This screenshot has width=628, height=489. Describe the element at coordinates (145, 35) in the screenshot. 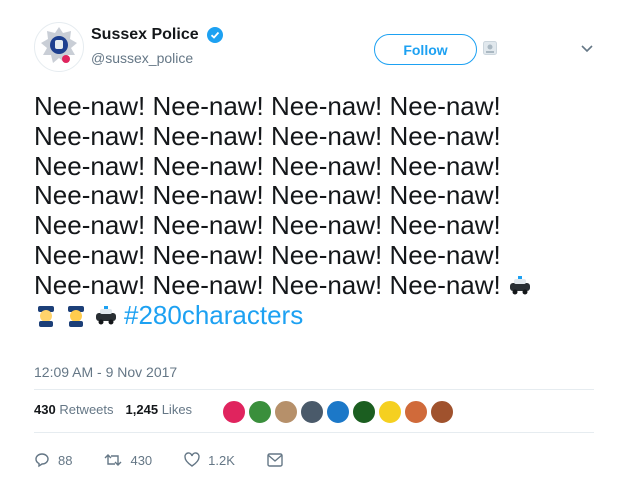

I see `display-name: Sussex Police` at that location.